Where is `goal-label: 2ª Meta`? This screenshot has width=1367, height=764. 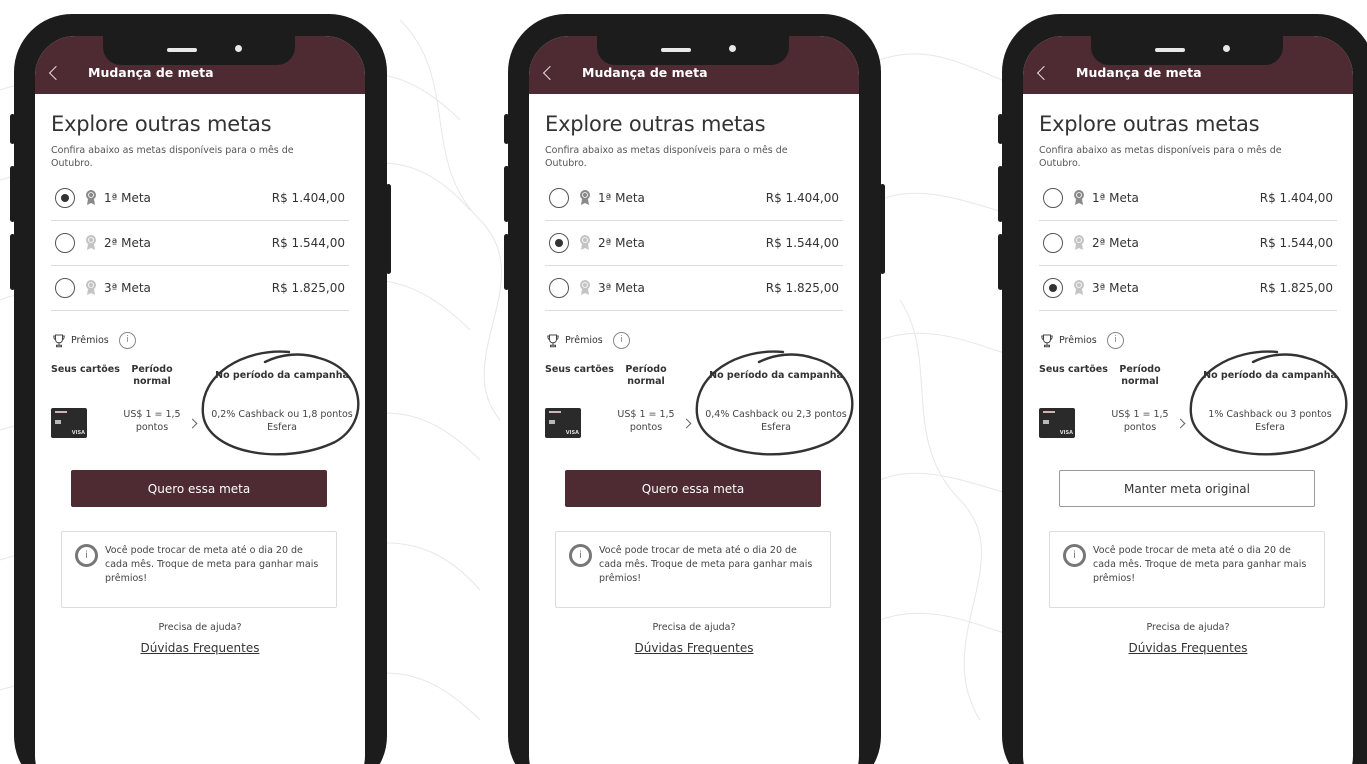 goal-label: 2ª Meta is located at coordinates (621, 243).